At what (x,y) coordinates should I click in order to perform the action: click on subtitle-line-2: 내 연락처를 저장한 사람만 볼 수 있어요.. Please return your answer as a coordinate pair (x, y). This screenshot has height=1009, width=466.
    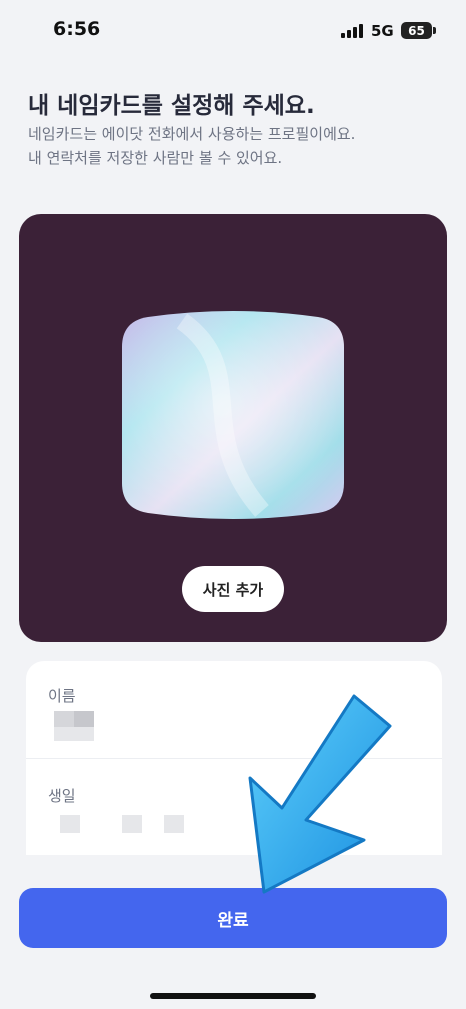
    Looking at the image, I should click on (155, 158).